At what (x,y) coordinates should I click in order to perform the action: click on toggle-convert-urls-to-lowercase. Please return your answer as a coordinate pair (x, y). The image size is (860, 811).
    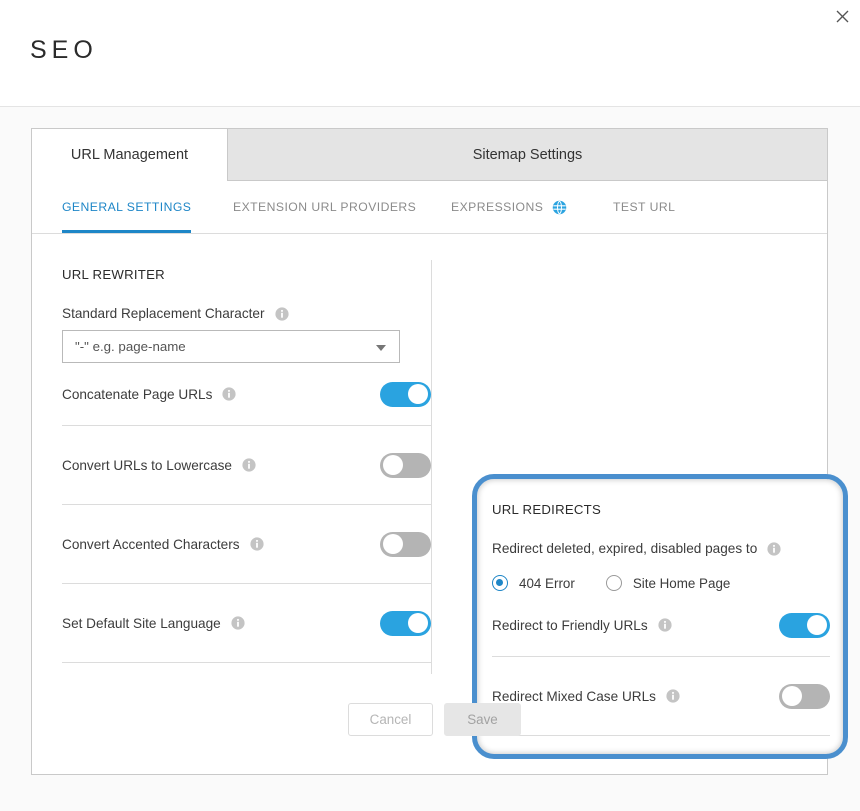
    Looking at the image, I should click on (405, 465).